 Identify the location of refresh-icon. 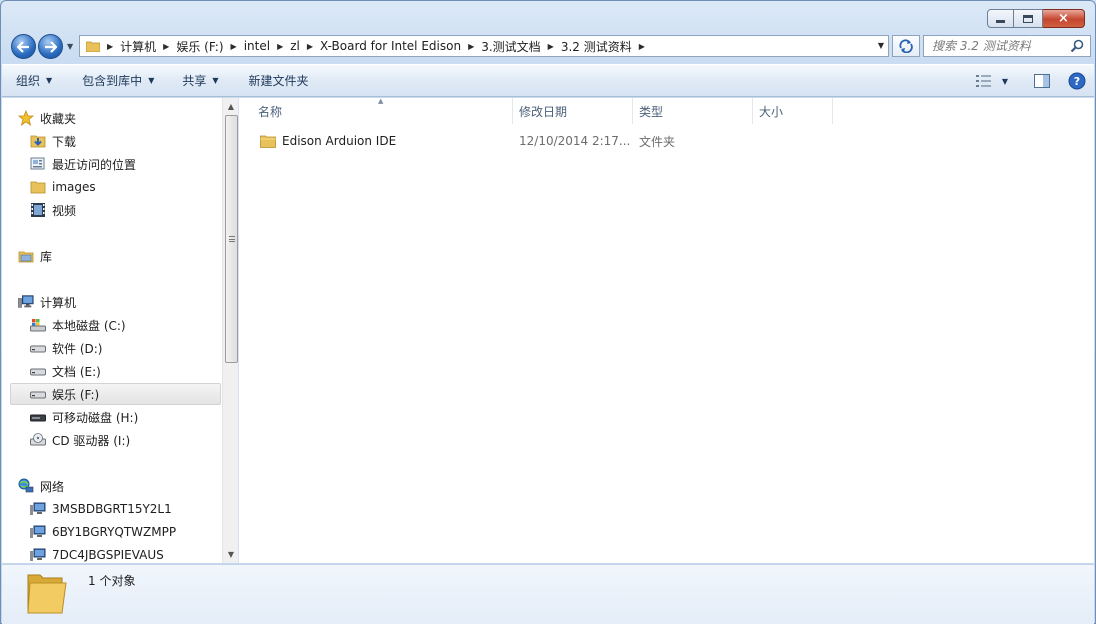
(906, 46).